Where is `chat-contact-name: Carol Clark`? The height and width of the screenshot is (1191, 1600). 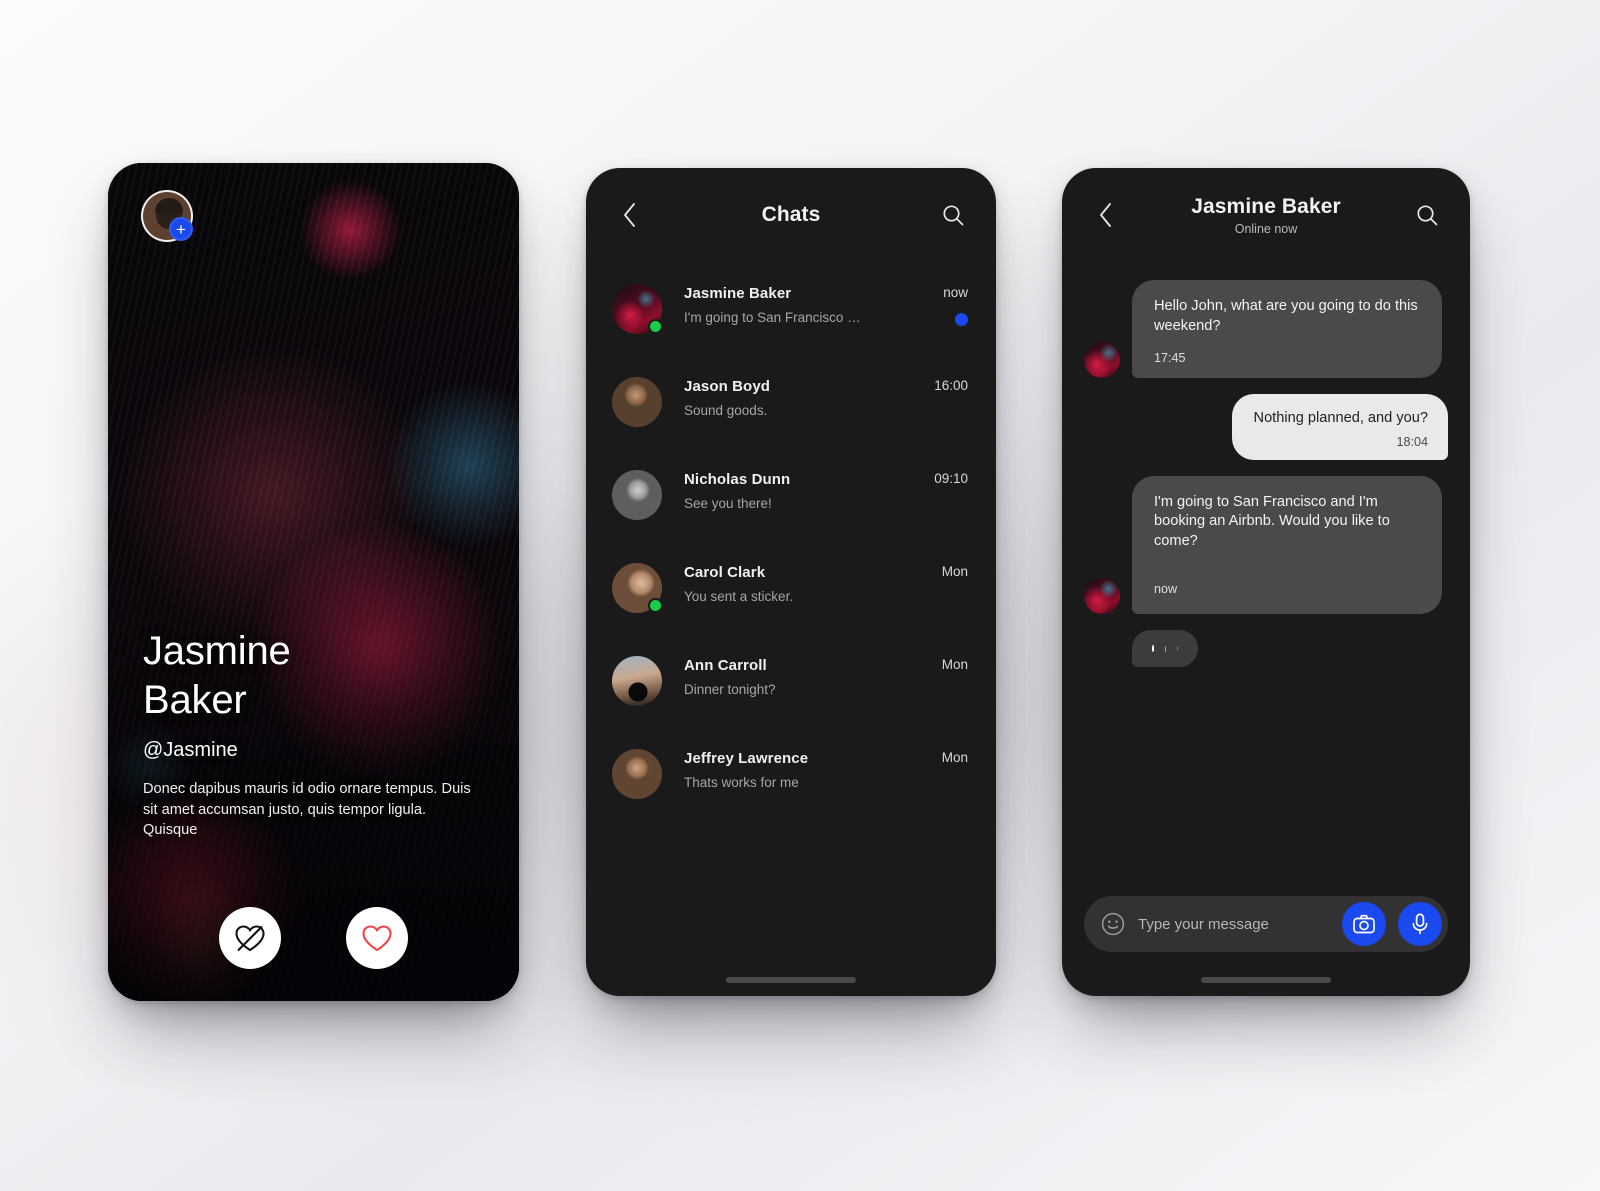
chat-contact-name: Carol Clark is located at coordinates (725, 572).